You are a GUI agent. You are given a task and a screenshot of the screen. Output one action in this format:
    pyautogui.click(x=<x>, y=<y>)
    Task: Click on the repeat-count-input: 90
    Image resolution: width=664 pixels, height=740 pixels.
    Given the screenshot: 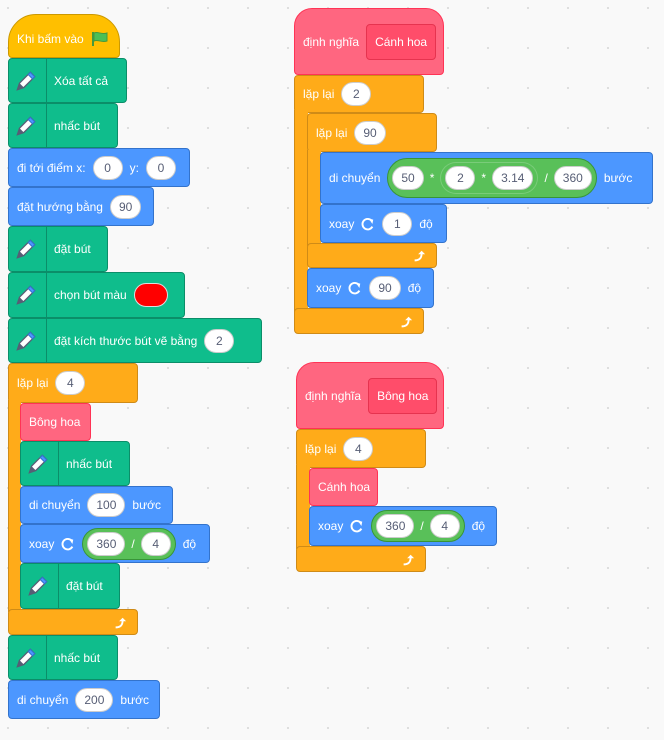 What is the action you would take?
    pyautogui.click(x=370, y=132)
    